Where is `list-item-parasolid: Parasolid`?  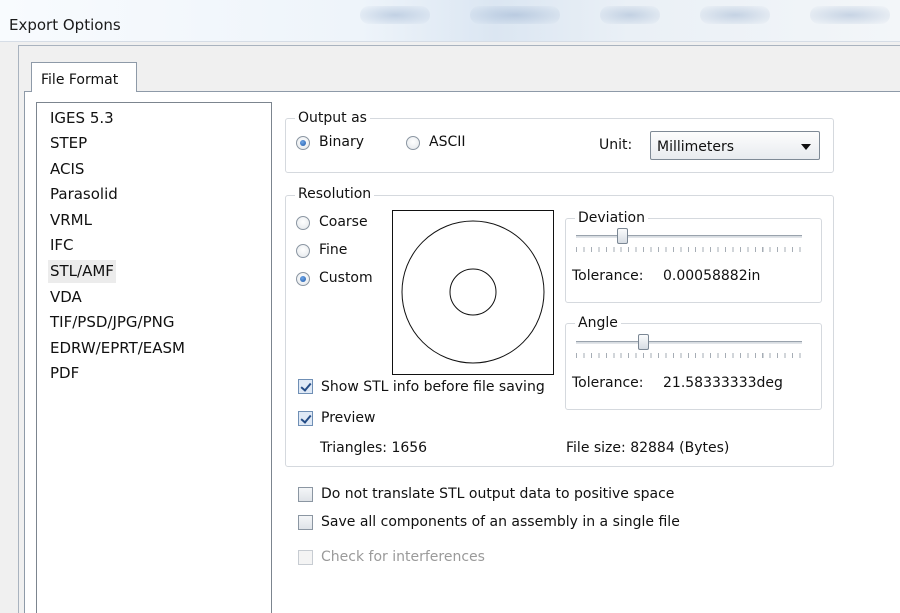 list-item-parasolid: Parasolid is located at coordinates (84, 194).